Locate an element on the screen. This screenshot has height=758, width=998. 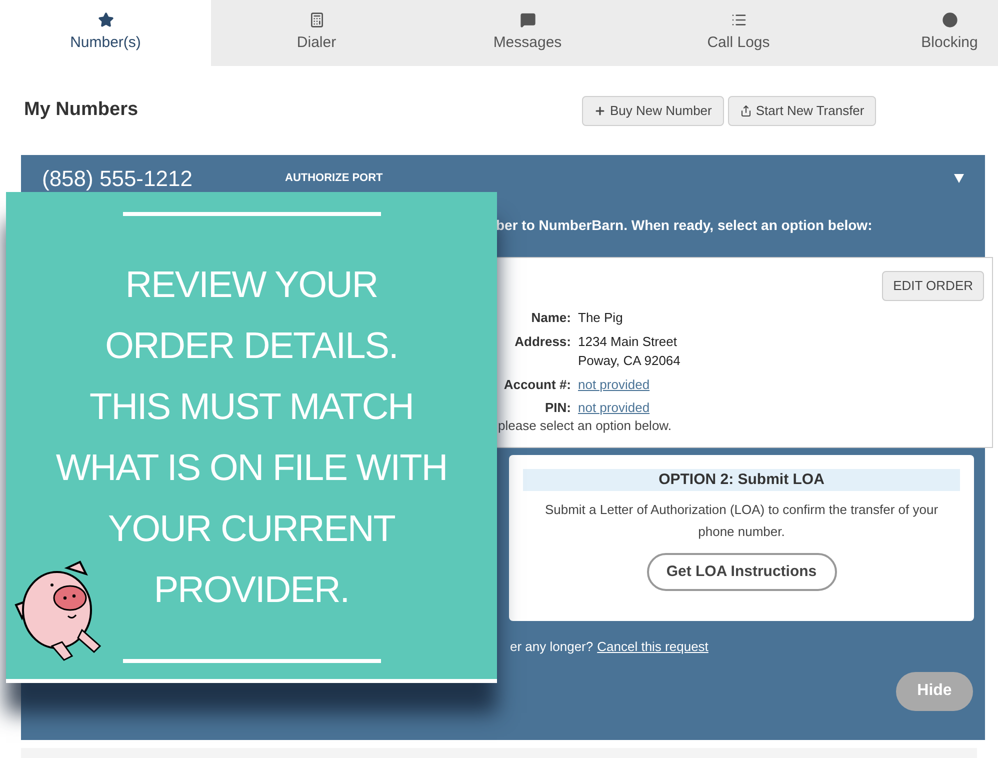
toolbar-button: Buy New Number is located at coordinates (653, 111).